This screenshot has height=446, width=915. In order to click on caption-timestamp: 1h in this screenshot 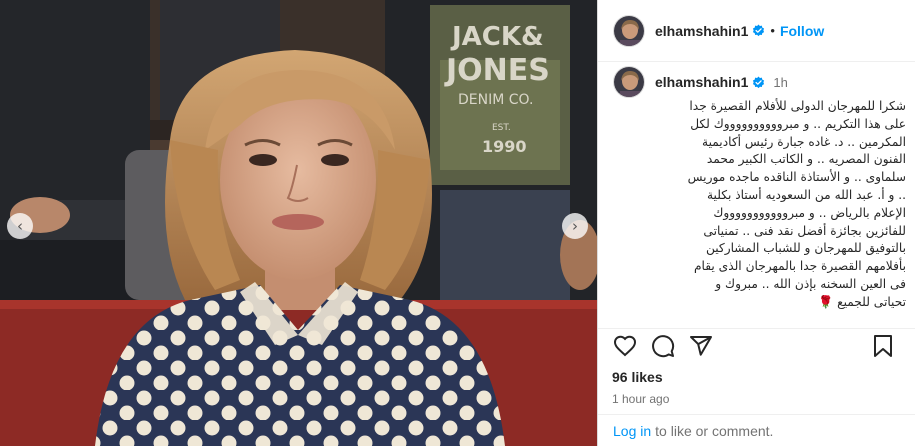, I will do `click(780, 82)`.